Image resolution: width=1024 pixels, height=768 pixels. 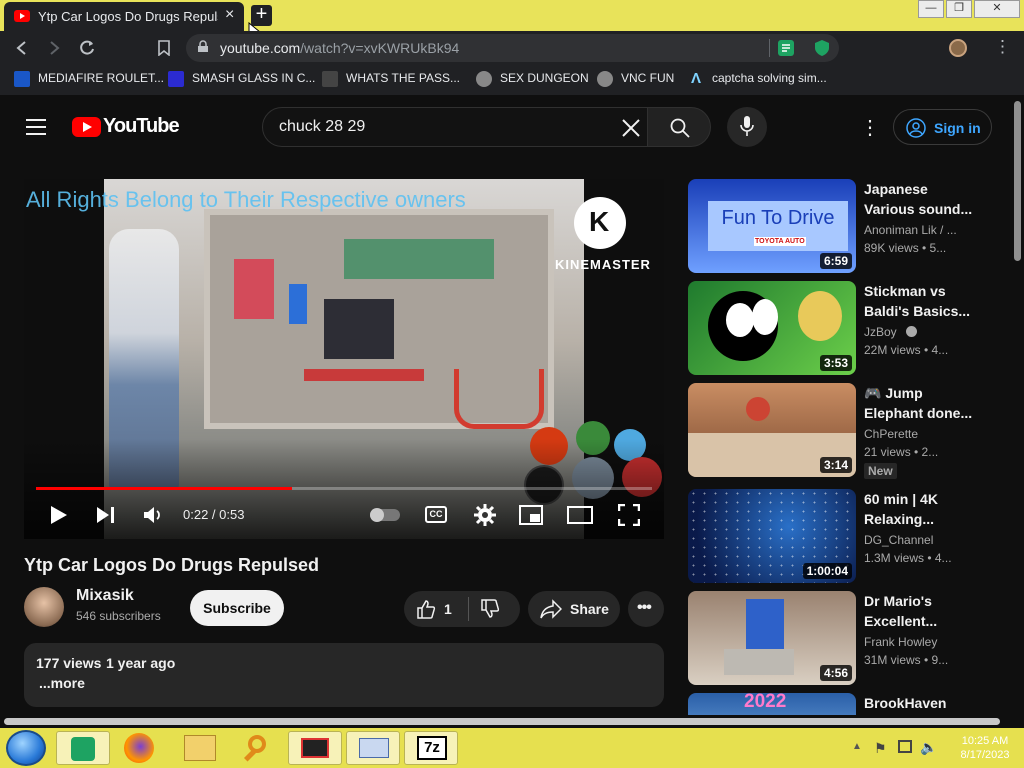 I want to click on share-icon, so click(x=551, y=609).